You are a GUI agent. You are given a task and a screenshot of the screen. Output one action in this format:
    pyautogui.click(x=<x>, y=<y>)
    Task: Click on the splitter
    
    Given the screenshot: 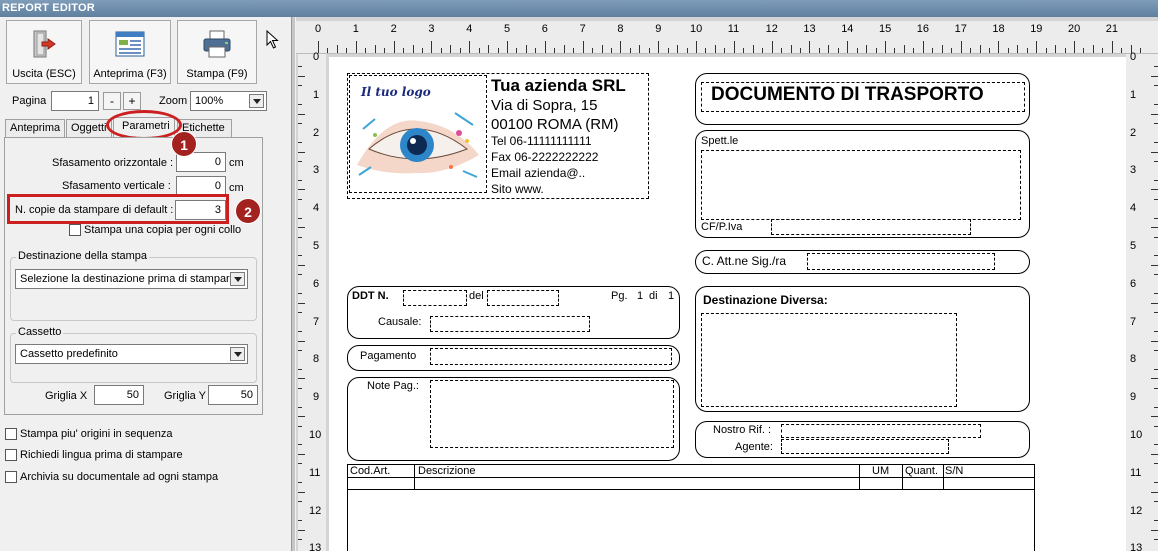 What is the action you would take?
    pyautogui.click(x=293, y=284)
    